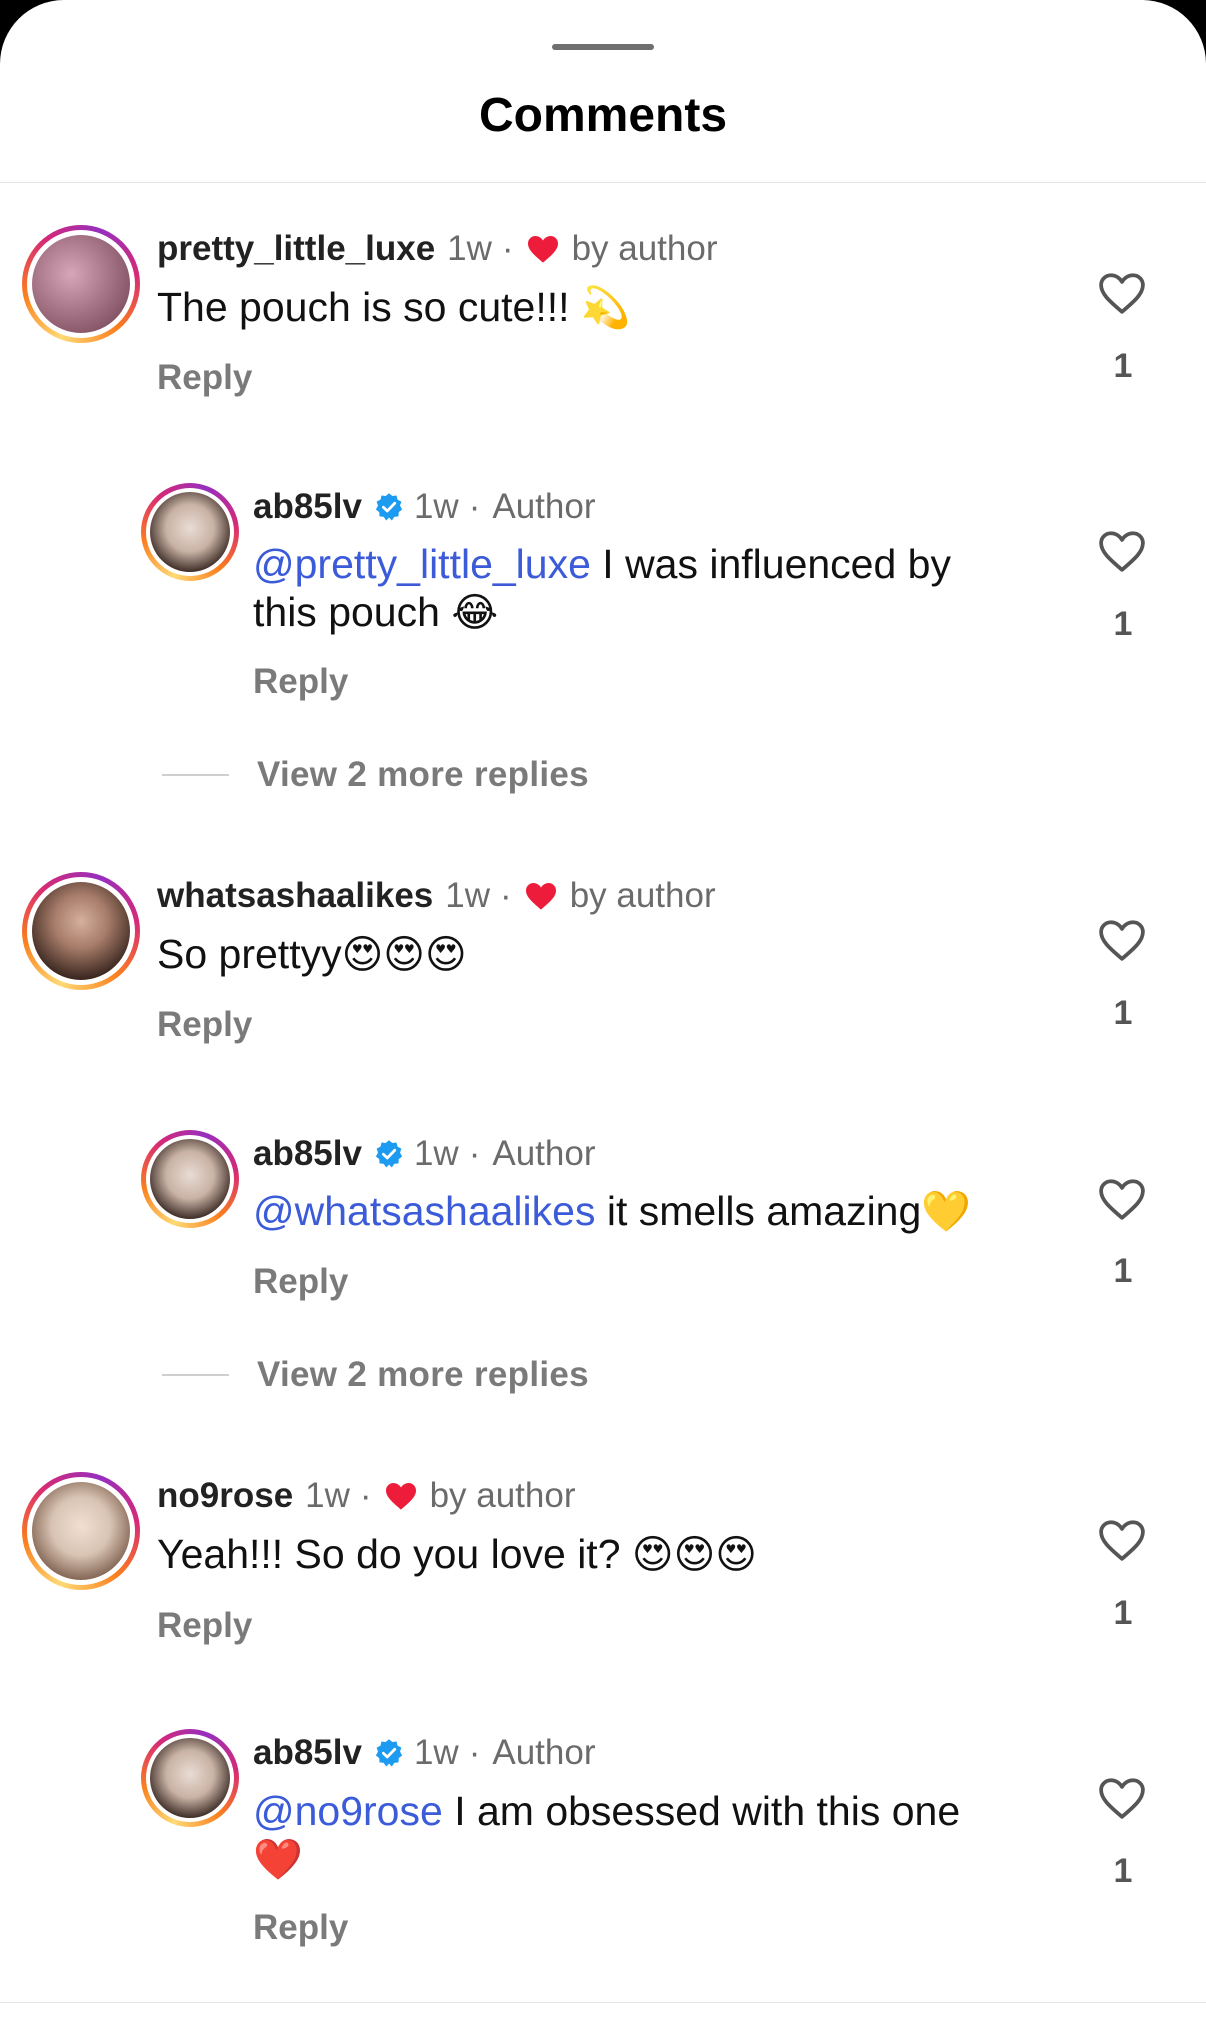 This screenshot has height=2019, width=1206. What do you see at coordinates (946, 1212) in the screenshot?
I see `emoji: 💛` at bounding box center [946, 1212].